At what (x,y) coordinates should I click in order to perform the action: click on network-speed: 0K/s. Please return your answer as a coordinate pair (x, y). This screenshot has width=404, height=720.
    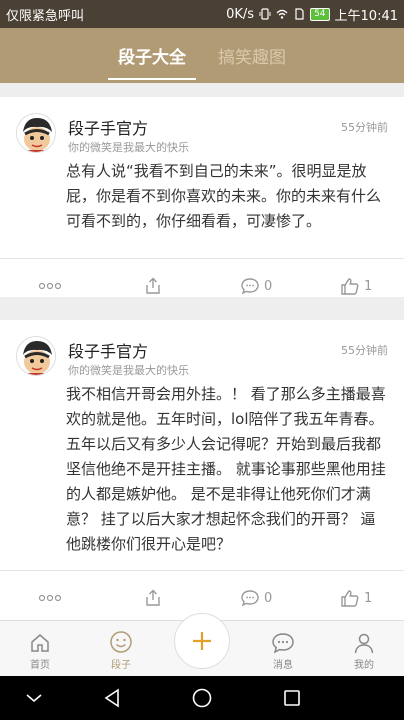
    Looking at the image, I should click on (240, 14).